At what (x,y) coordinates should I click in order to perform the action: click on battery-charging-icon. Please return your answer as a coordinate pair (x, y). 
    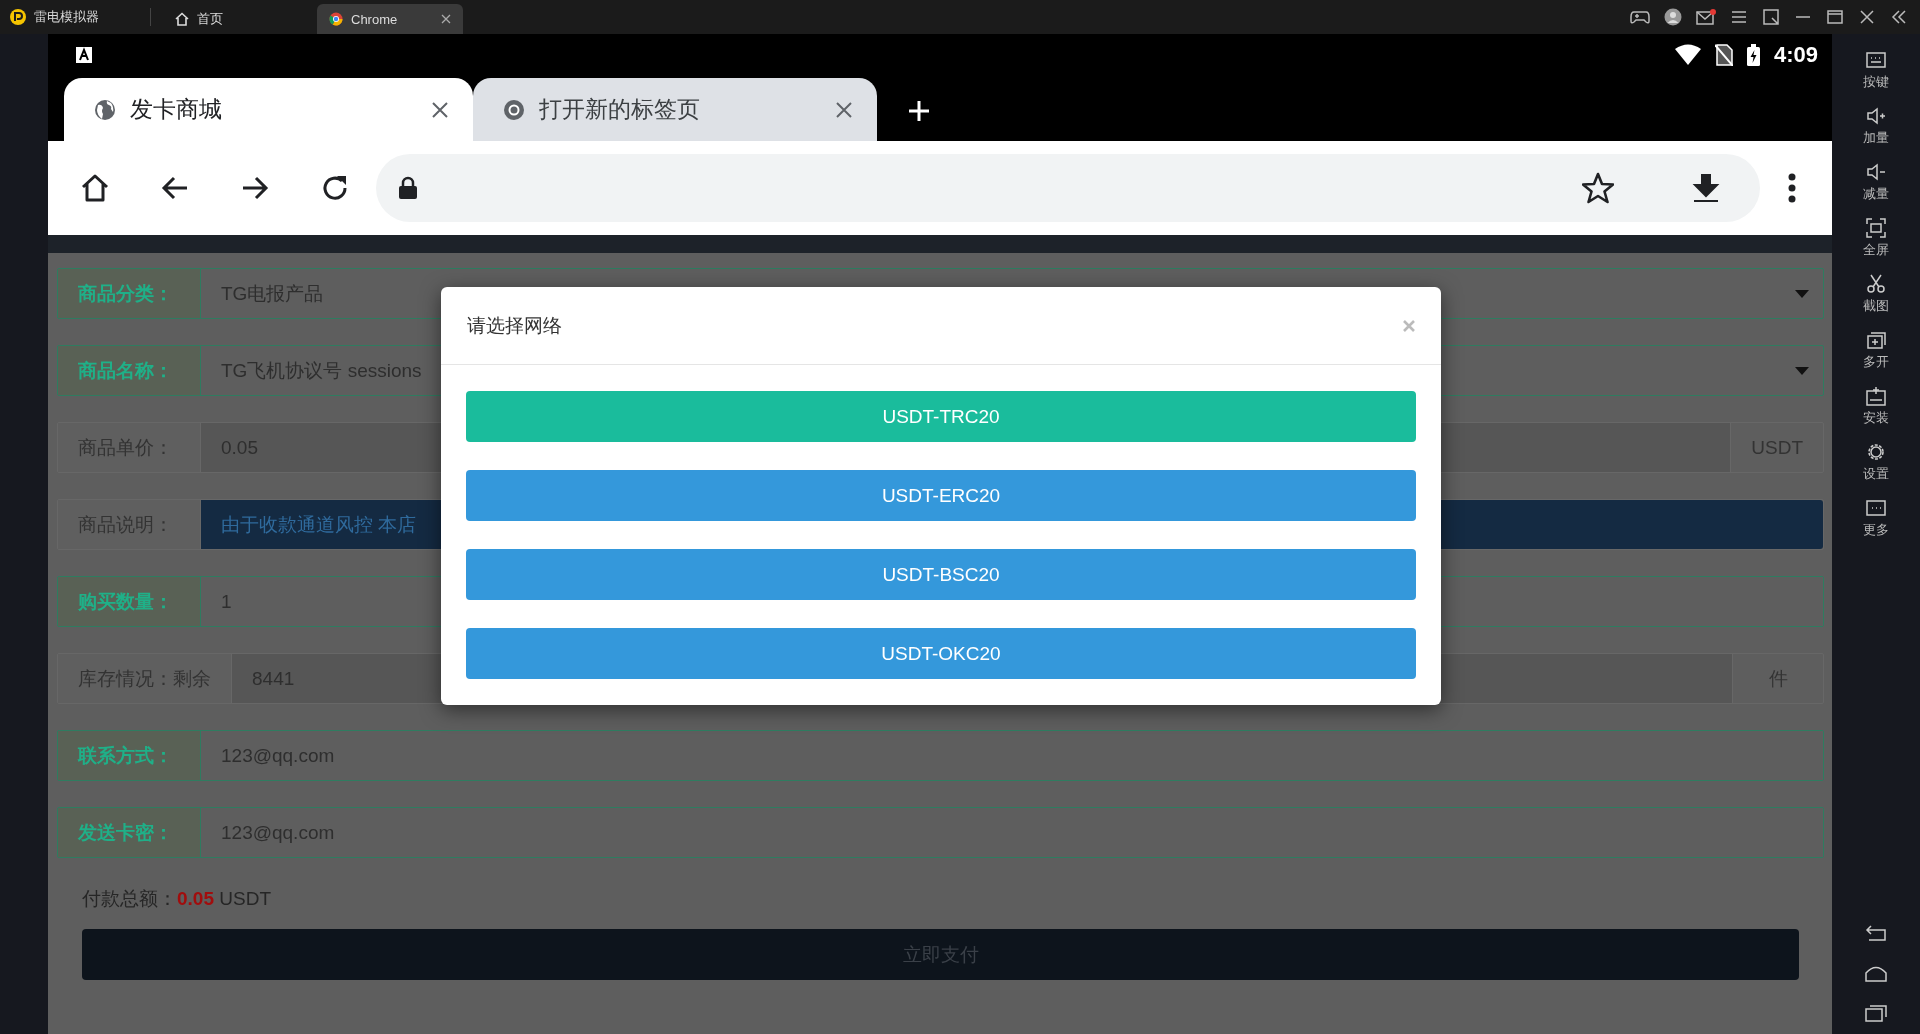
    Looking at the image, I should click on (1753, 55).